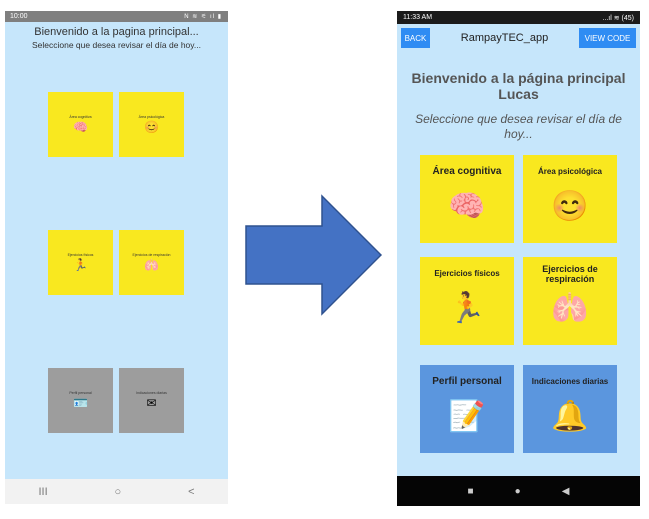 The image size is (649, 519). I want to click on system-nav-bar: ■ ● ◀, so click(518, 491).